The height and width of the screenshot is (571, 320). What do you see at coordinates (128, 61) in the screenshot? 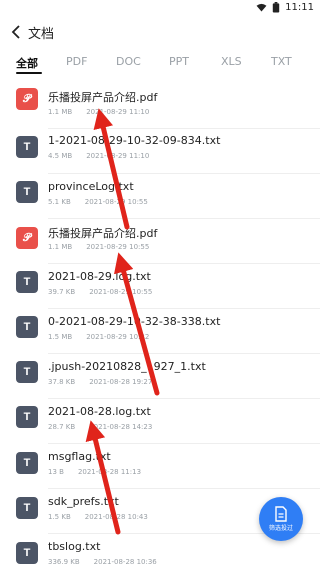
I see `tab-doc: DOC` at bounding box center [128, 61].